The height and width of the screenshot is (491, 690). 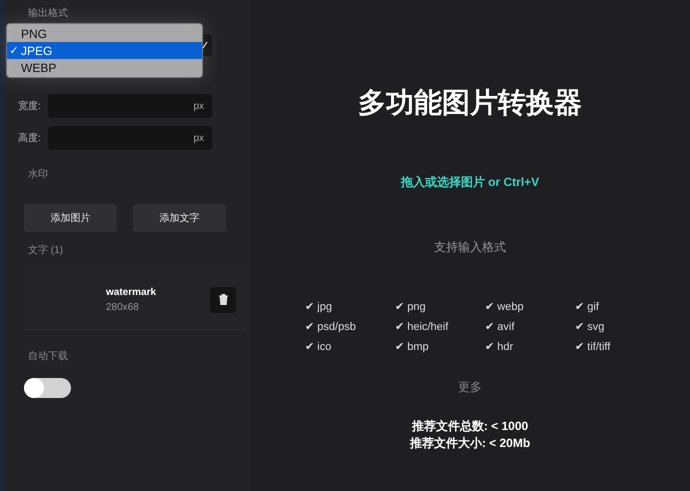 What do you see at coordinates (38, 174) in the screenshot?
I see `watermark-label: 水印` at bounding box center [38, 174].